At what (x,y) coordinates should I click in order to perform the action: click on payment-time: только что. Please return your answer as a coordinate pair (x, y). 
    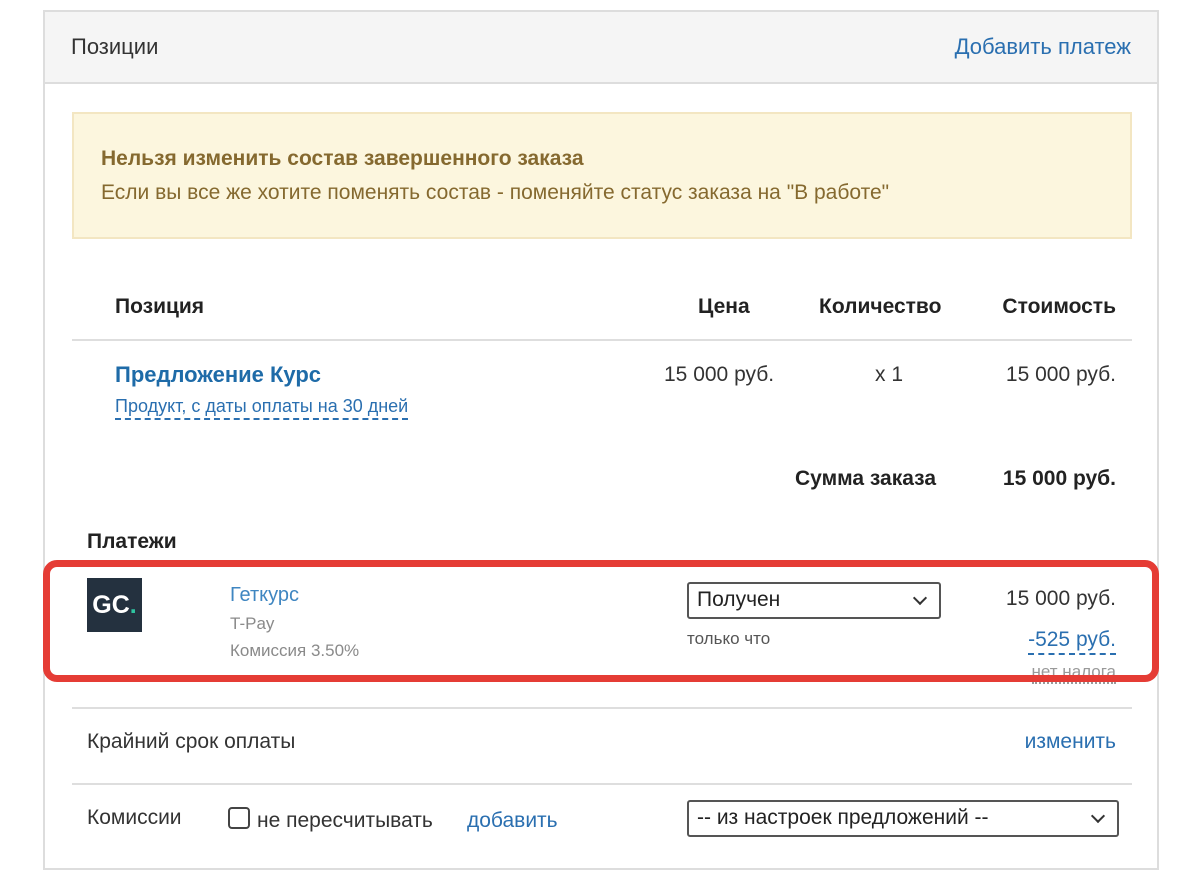
    Looking at the image, I should click on (729, 638).